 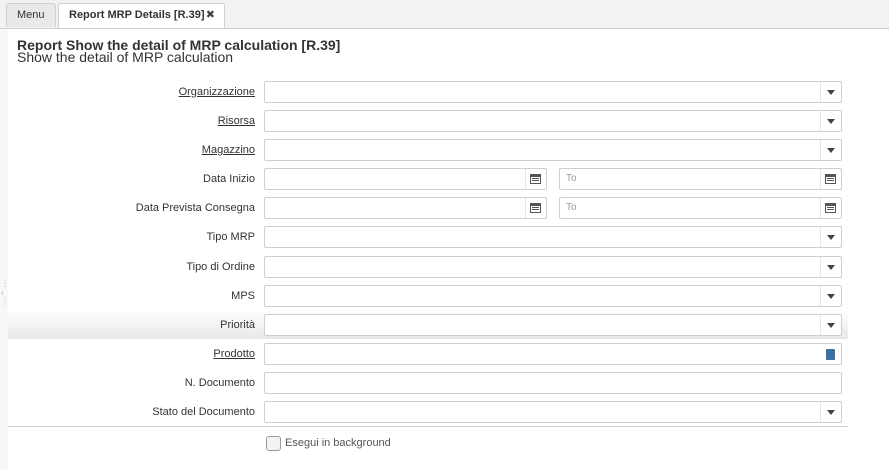 I want to click on prodotto-input, so click(x=553, y=354).